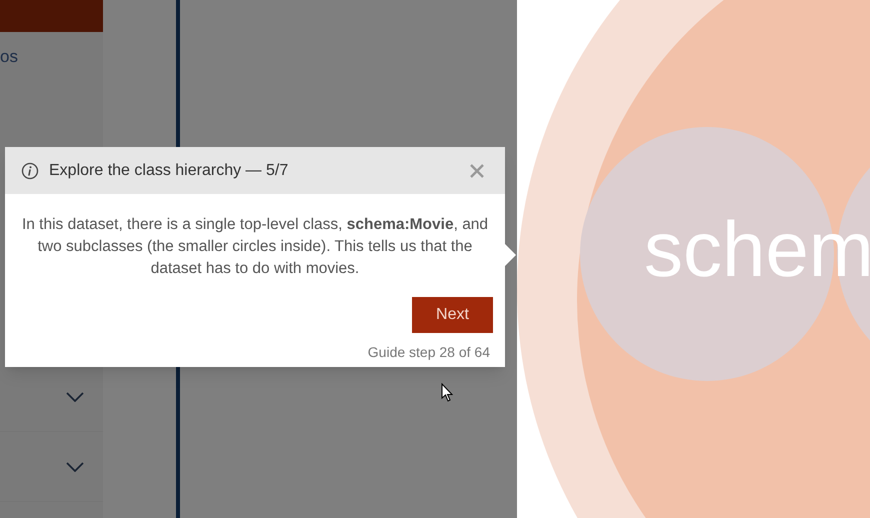 This screenshot has width=870, height=518. Describe the element at coordinates (478, 171) in the screenshot. I see `close-button` at that location.